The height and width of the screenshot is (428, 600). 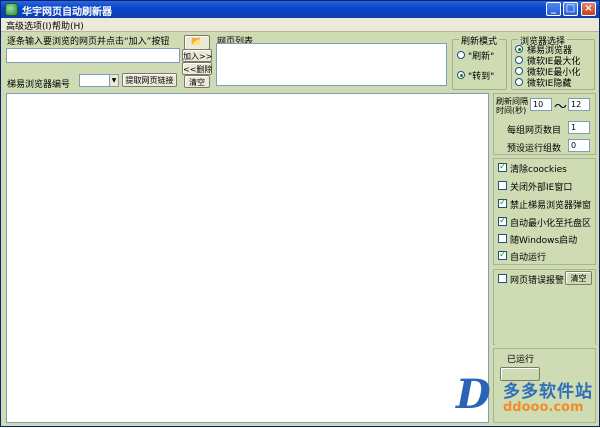 I want to click on remove-button: <<删除, so click(x=197, y=68).